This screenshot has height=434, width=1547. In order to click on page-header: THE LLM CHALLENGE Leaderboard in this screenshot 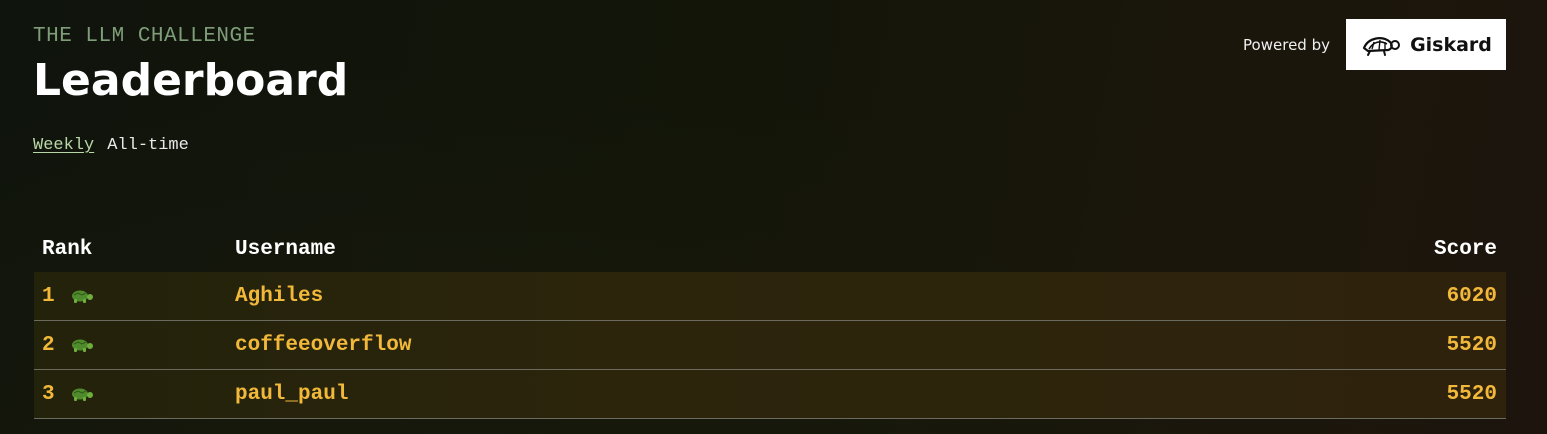, I will do `click(190, 66)`.